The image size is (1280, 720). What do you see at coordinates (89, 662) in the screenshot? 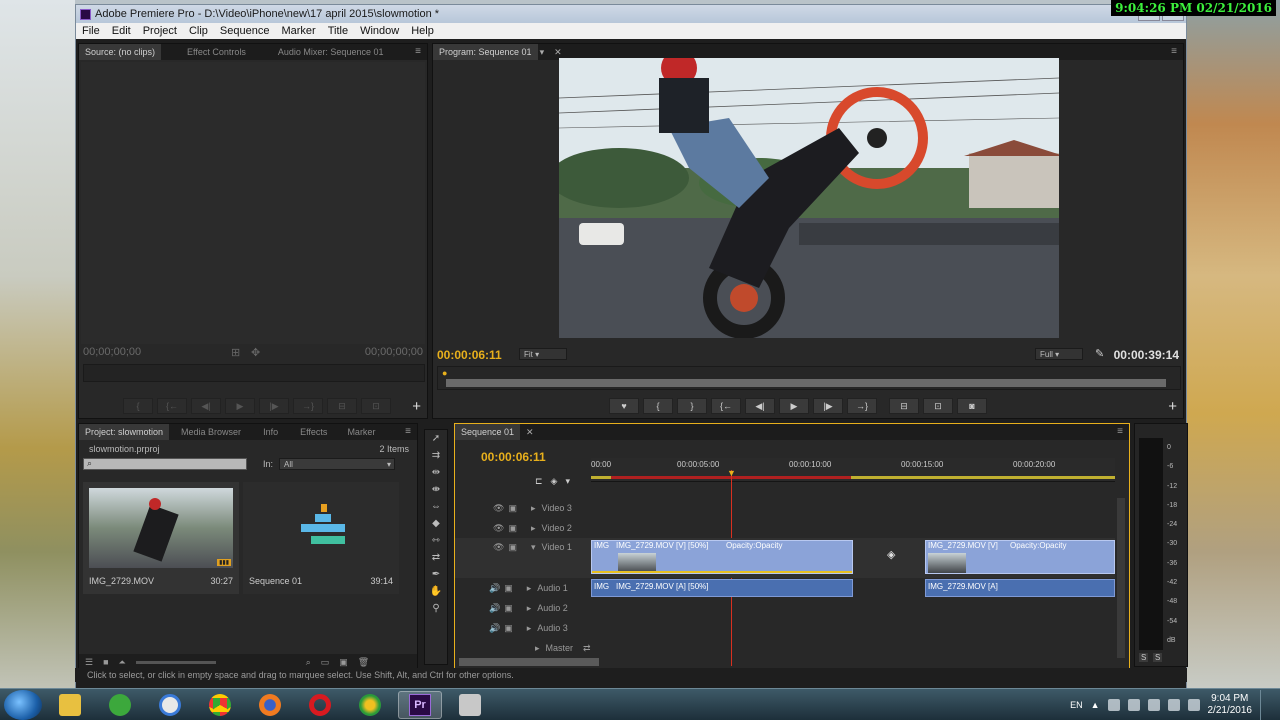
I see `list-view-icon: ☰` at bounding box center [89, 662].